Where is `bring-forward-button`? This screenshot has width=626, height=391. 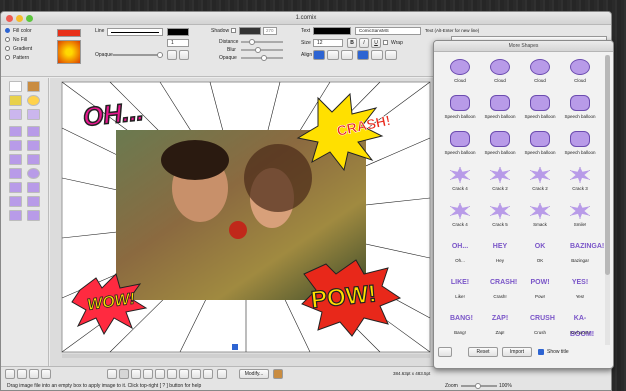 bring-forward-button is located at coordinates (160, 374).